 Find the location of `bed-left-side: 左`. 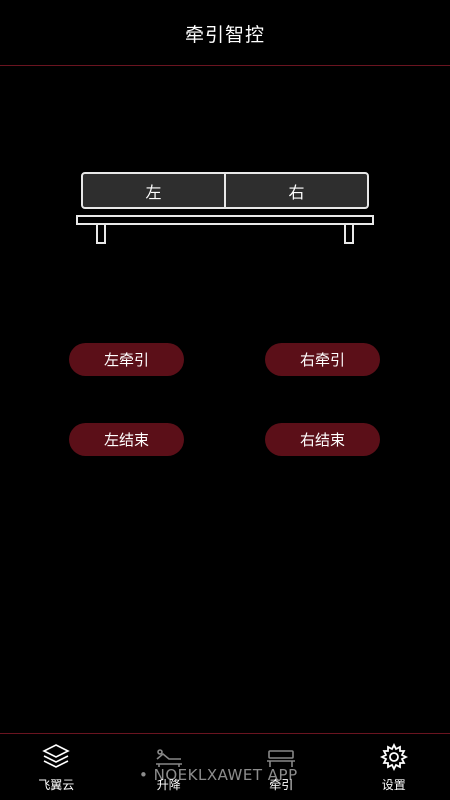

bed-left-side: 左 is located at coordinates (154, 190).